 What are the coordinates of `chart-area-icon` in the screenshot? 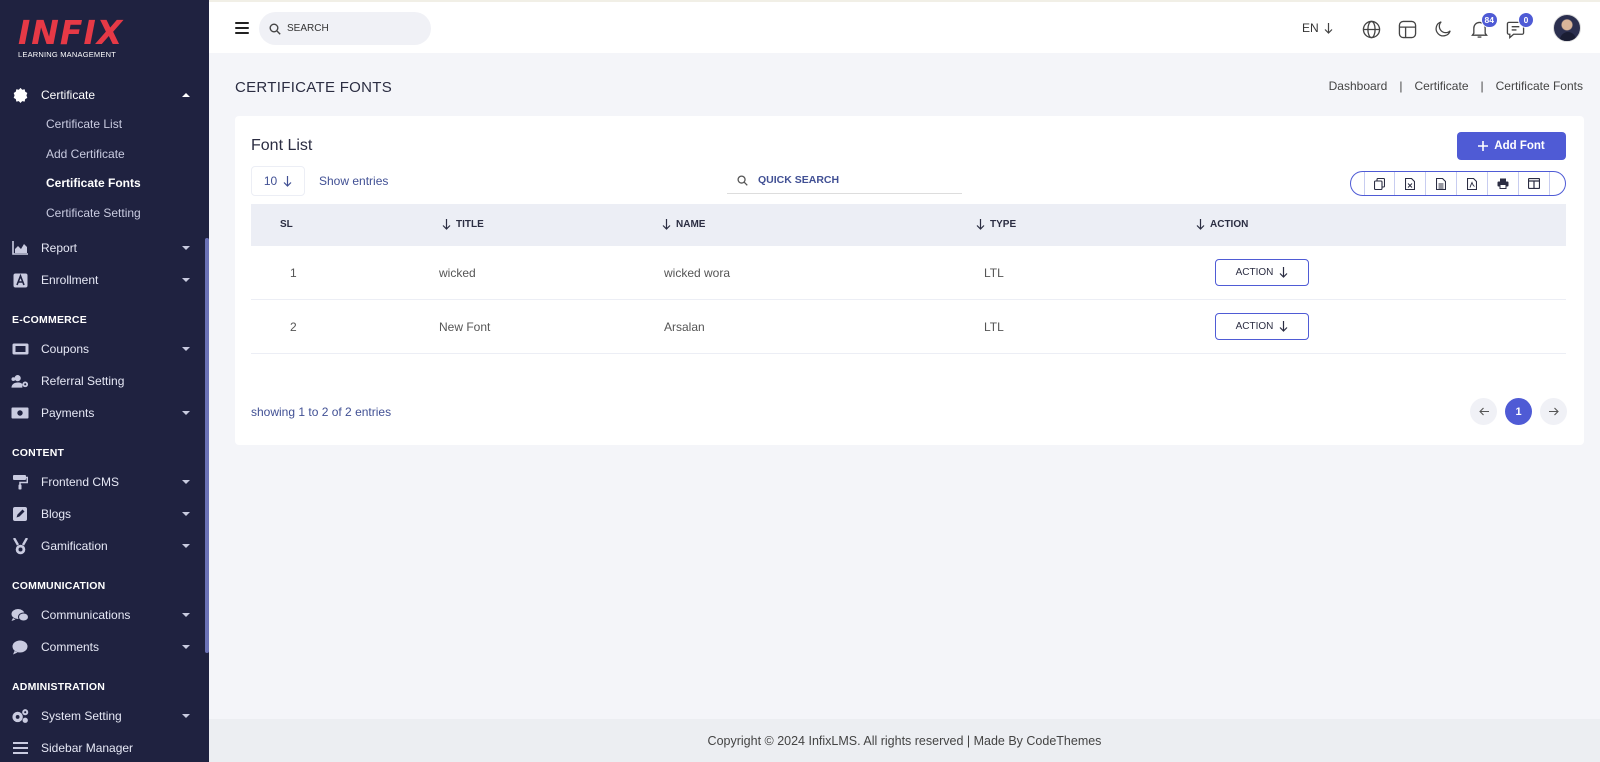 It's located at (20, 248).